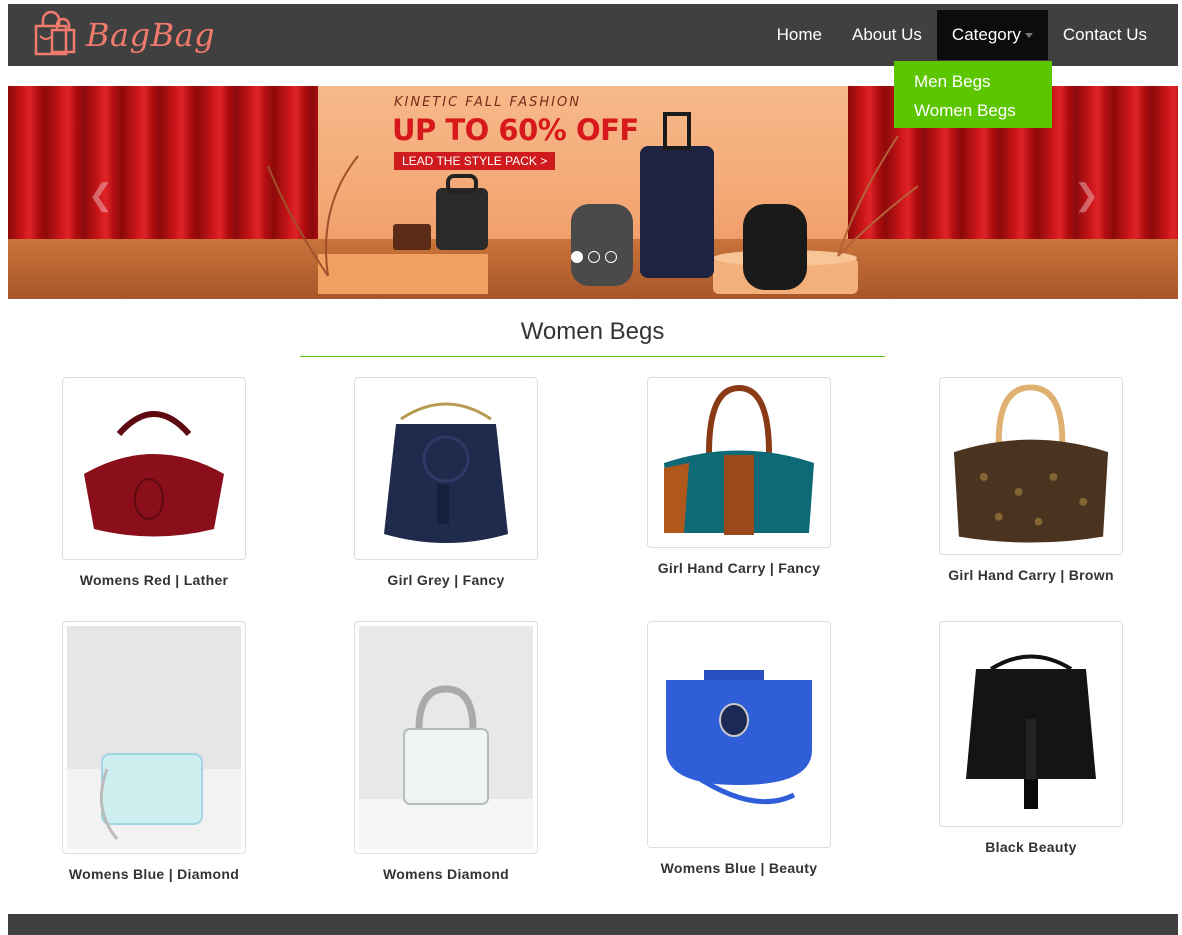 This screenshot has width=1182, height=935. I want to click on product-card: Womens Blue | Beauty, so click(739, 748).